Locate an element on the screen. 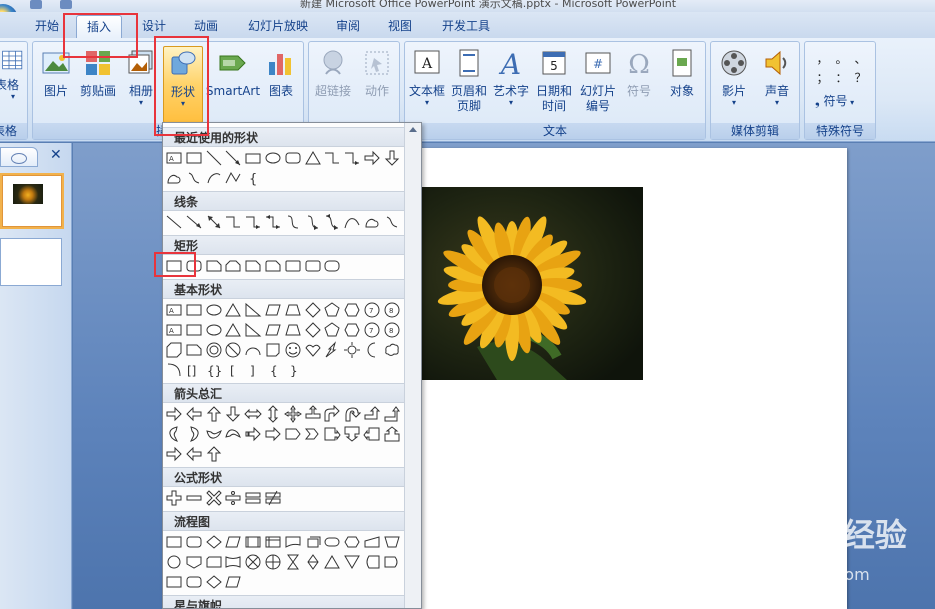 The height and width of the screenshot is (609, 935). slide-number-button: # 幻灯片 编号 is located at coordinates (598, 81).